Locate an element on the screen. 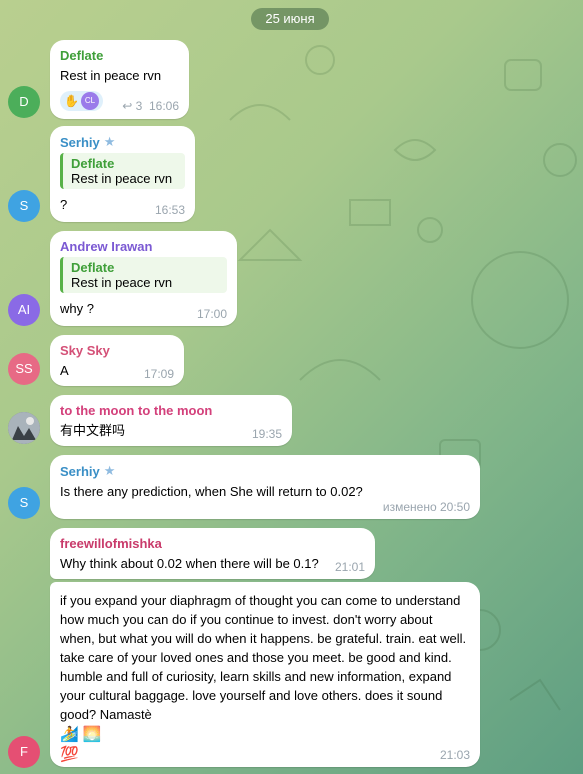 This screenshot has width=583, height=774. author-name: Andrew Irawan is located at coordinates (106, 246).